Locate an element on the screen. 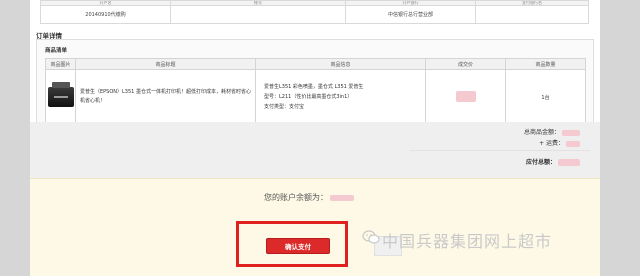 Image resolution: width=640 pixels, height=276 pixels. bank-table-row: 20140910代缴购 中信银行总行营业部 is located at coordinates (314, 14).